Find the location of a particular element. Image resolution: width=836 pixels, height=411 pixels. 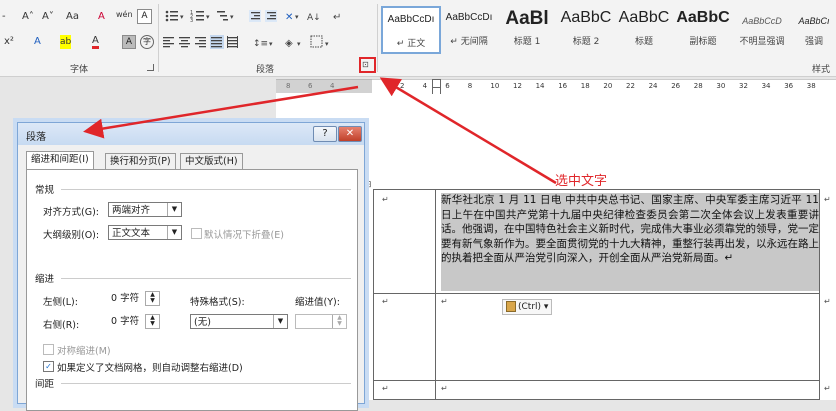

annotation-arrows is located at coordinates (320, 131).